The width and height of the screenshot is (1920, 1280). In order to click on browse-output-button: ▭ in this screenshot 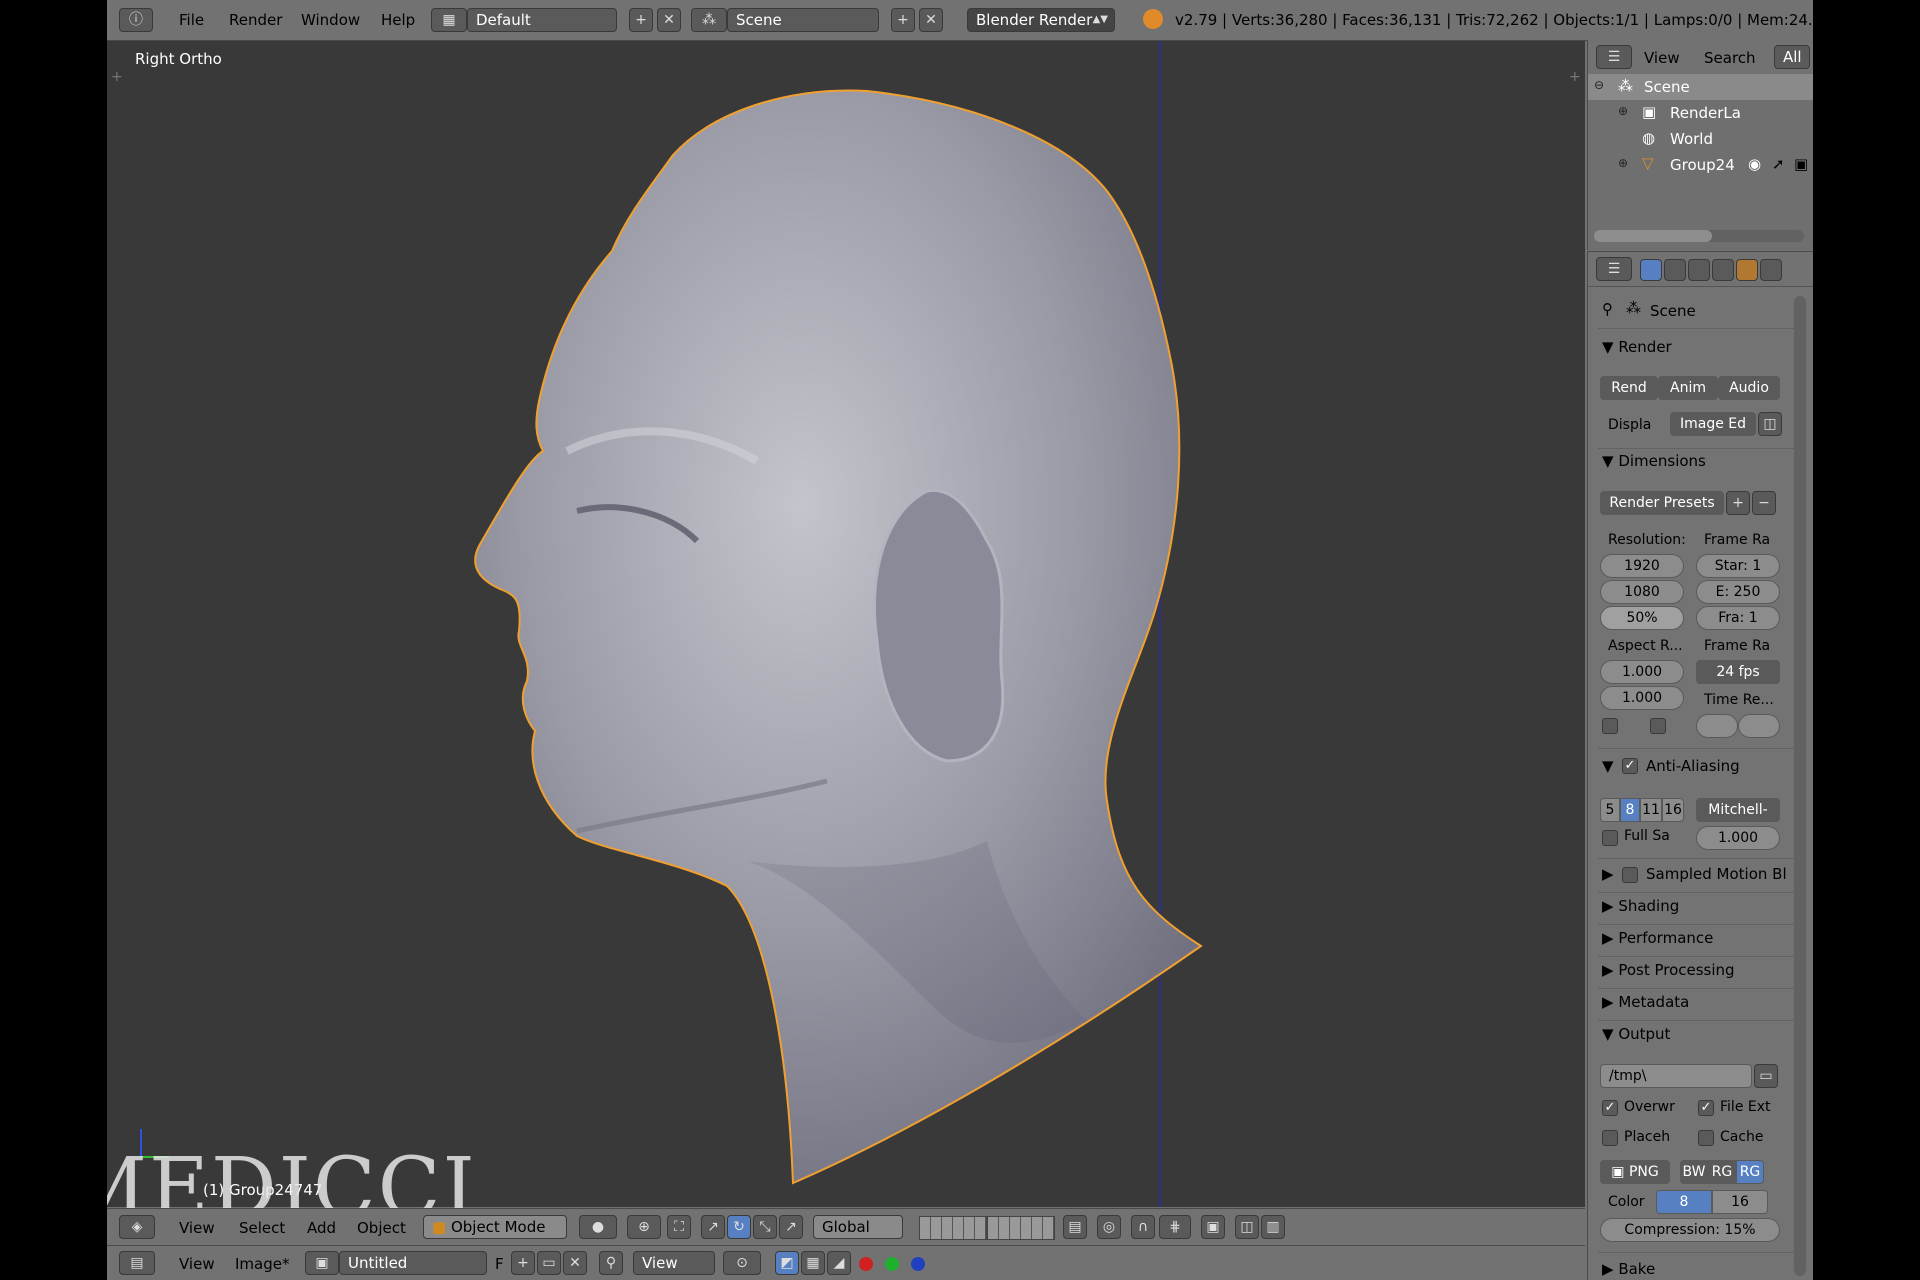, I will do `click(1766, 1076)`.